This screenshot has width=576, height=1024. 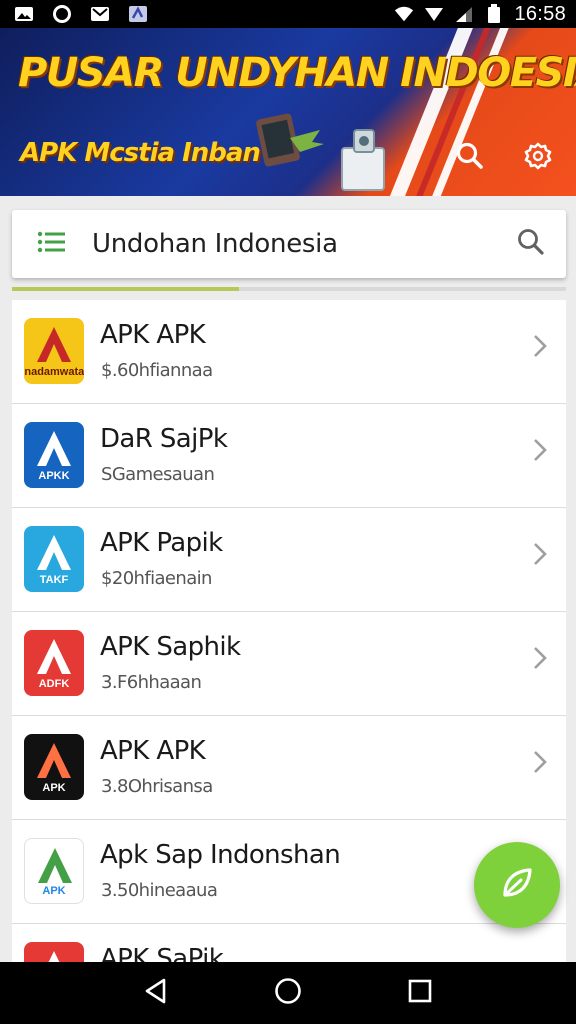 I want to click on progress-fill, so click(x=126, y=289).